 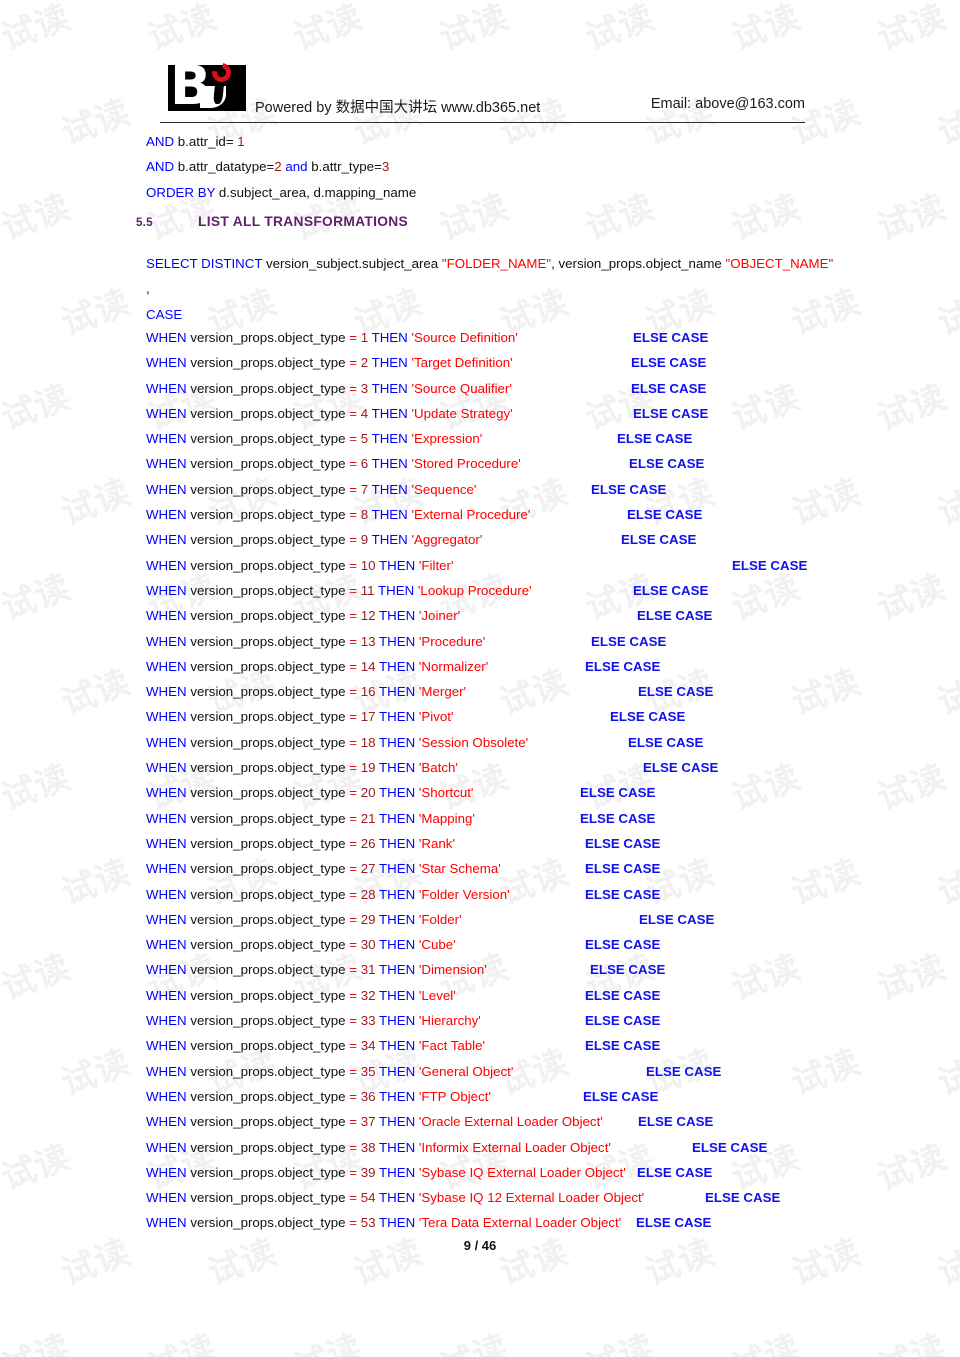 I want to click on when-result-string: 'Tera Data External Loader Object', so click(x=520, y=1223).